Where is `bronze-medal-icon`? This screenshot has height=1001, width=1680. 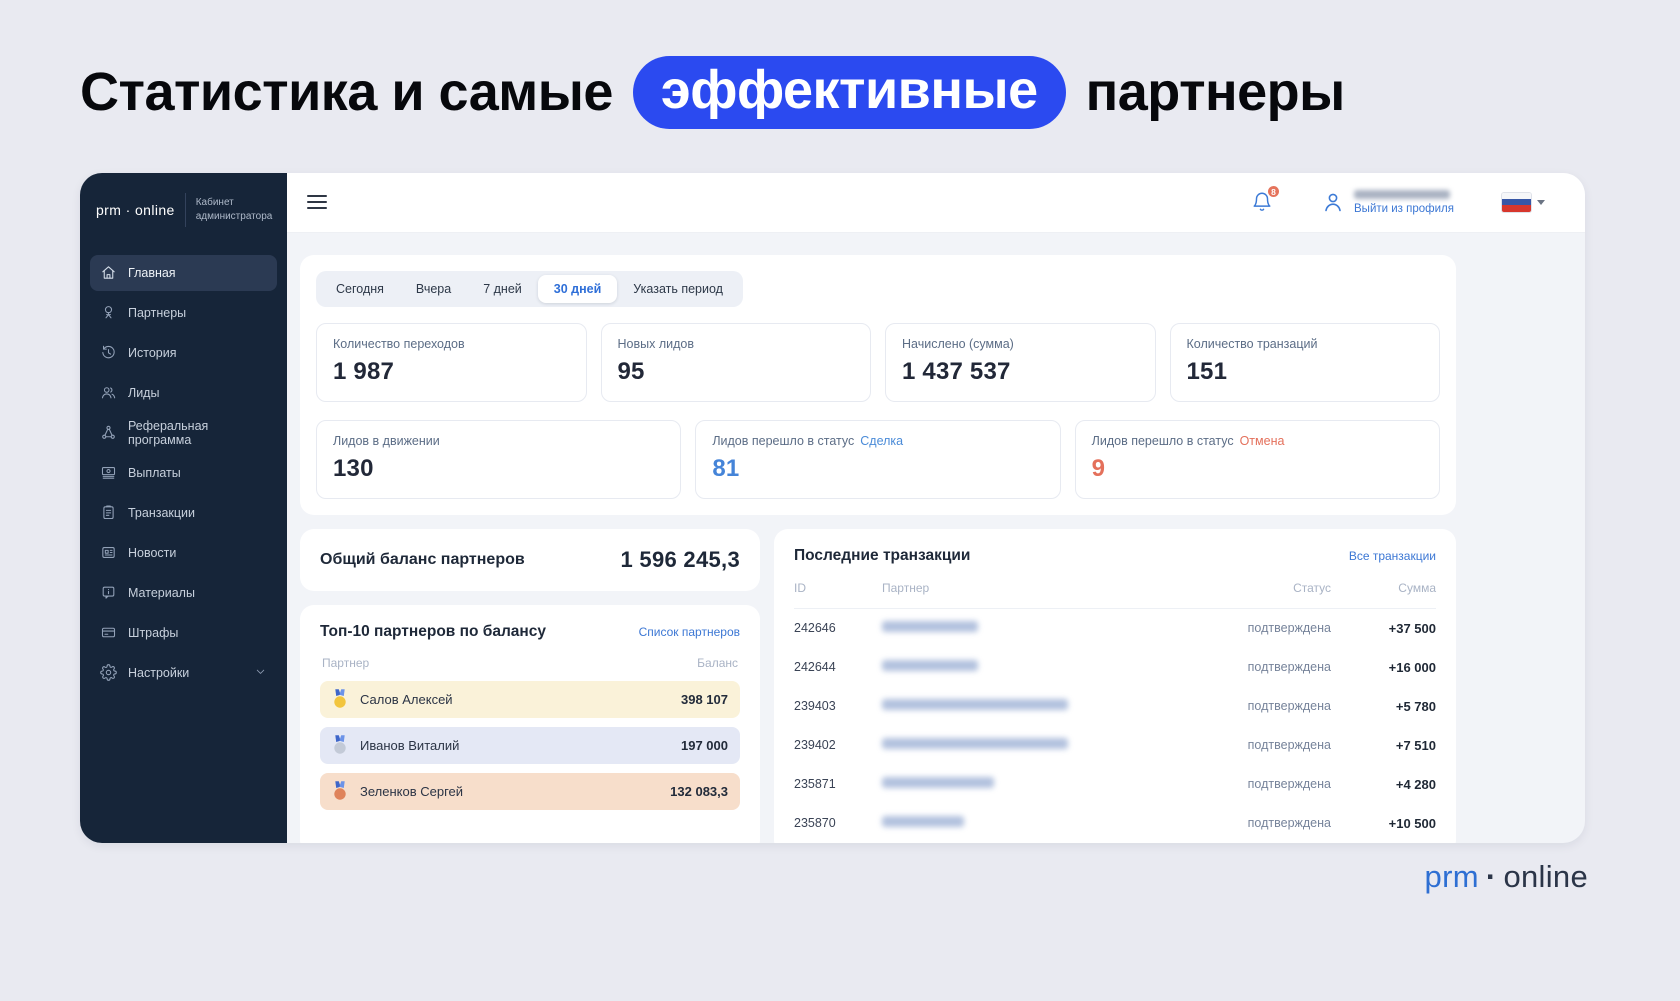
bronze-medal-icon is located at coordinates (340, 791).